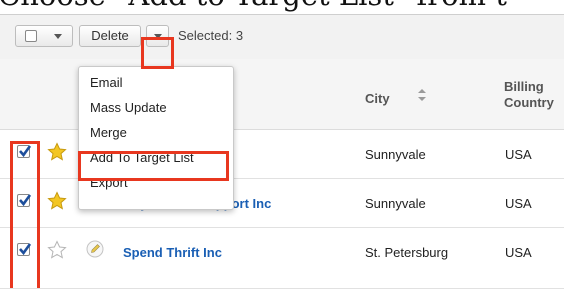  What do you see at coordinates (142, 157) in the screenshot?
I see `menu-item-add-to-target-list: Add To Target List` at bounding box center [142, 157].